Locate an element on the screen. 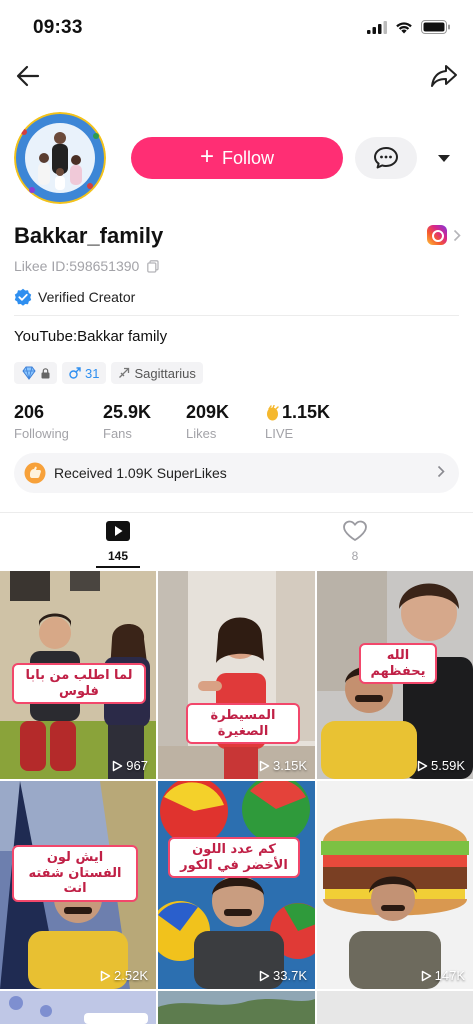 This screenshot has height=1024, width=473. tab-videos: 145 is located at coordinates (118, 545).